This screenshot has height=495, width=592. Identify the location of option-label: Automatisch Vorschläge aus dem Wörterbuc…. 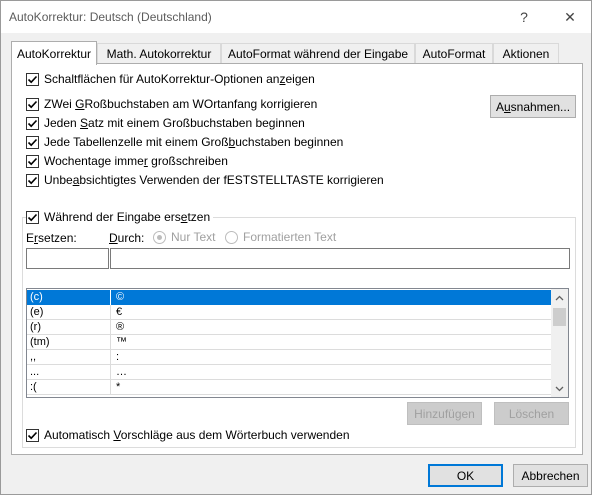
(197, 435).